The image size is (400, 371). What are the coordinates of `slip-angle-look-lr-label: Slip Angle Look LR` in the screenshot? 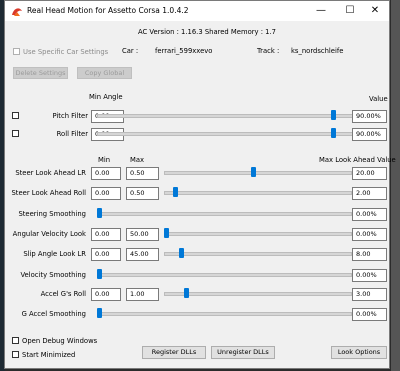 It's located at (54, 254).